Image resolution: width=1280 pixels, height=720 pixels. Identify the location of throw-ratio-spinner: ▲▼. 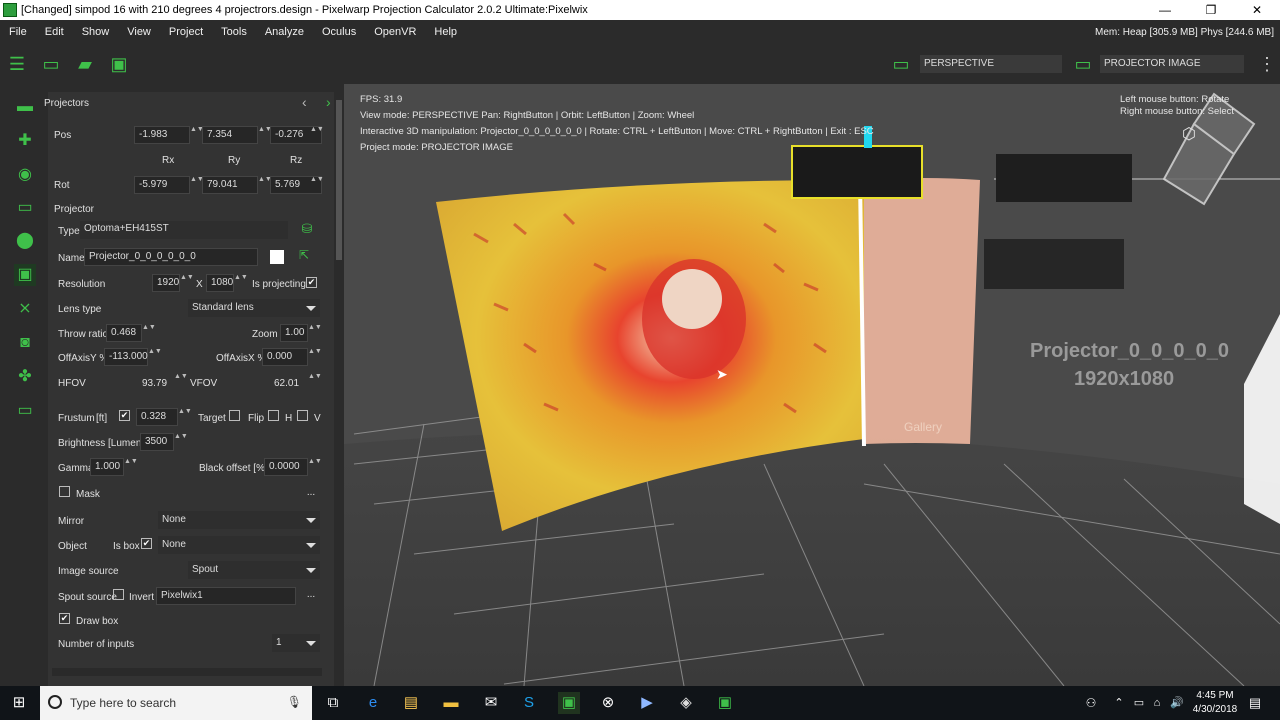
(149, 333).